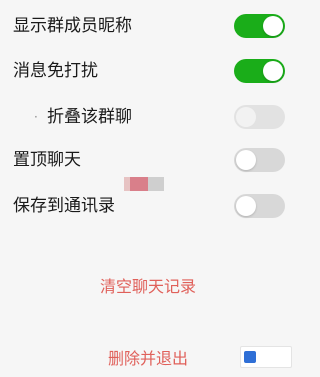 This screenshot has height=377, width=320. Describe the element at coordinates (259, 160) in the screenshot. I see `pin-chat-toggle` at that location.